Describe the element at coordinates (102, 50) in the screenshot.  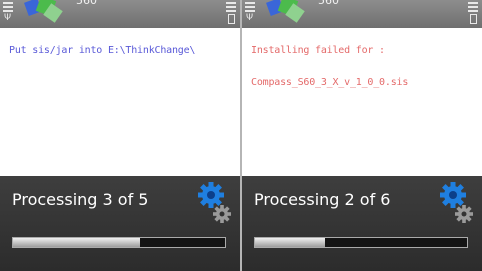
I see `info-message: Put sis/jar into E:\ThinkChange\` at that location.